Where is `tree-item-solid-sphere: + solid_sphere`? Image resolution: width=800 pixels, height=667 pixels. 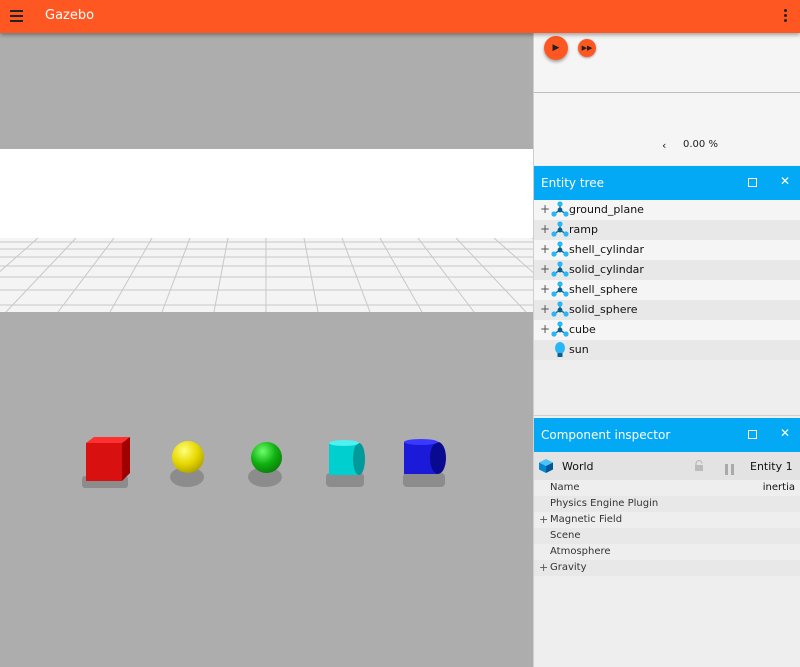
tree-item-solid-sphere: + solid_sphere is located at coordinates (667, 310).